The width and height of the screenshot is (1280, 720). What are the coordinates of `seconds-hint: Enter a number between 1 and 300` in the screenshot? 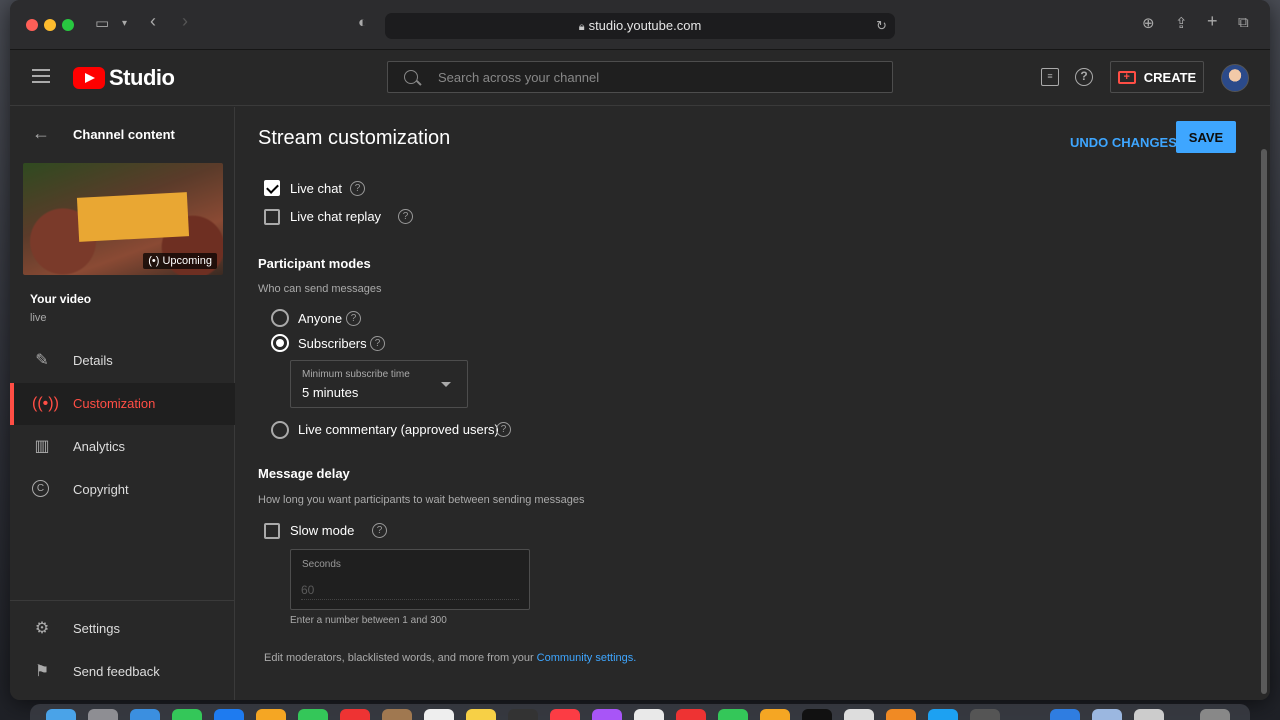 It's located at (368, 620).